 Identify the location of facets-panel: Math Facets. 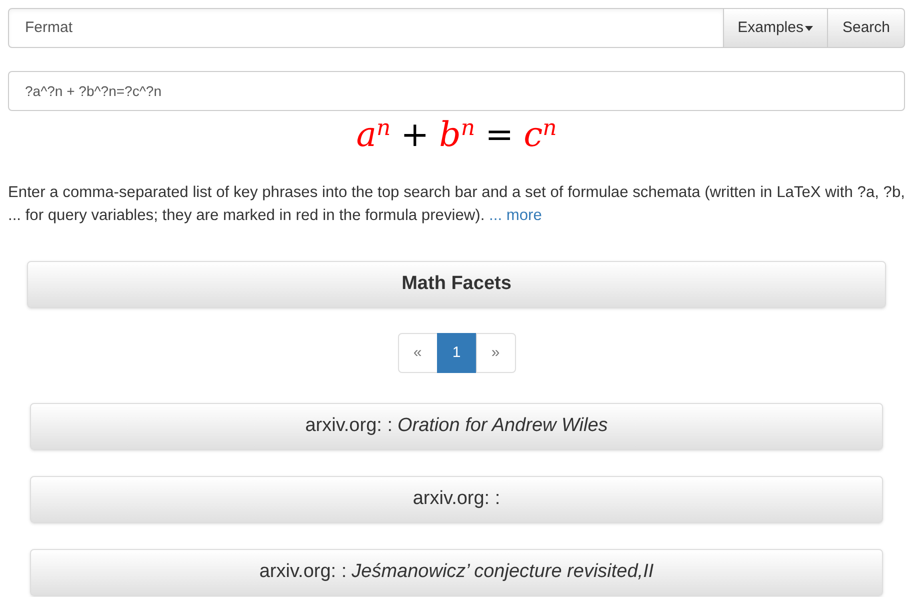
(456, 284).